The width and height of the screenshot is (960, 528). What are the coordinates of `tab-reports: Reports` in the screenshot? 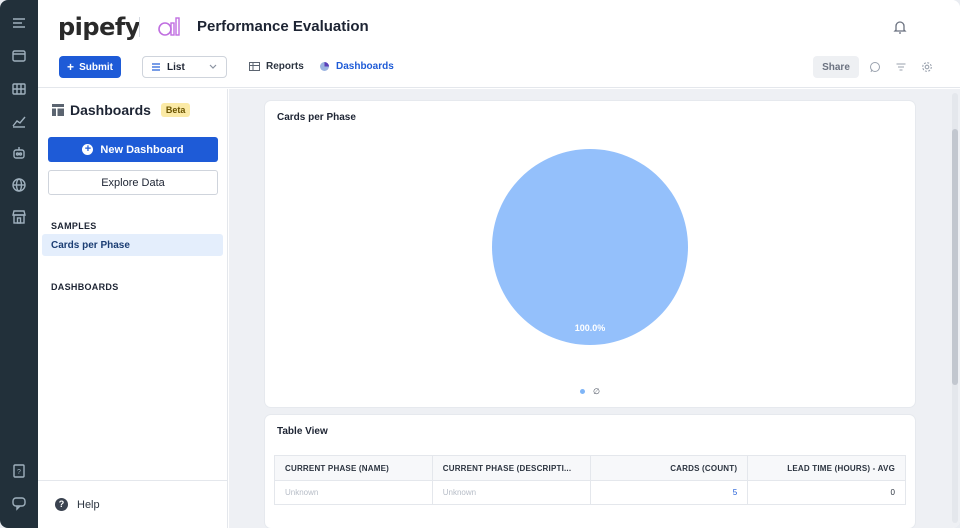 It's located at (276, 66).